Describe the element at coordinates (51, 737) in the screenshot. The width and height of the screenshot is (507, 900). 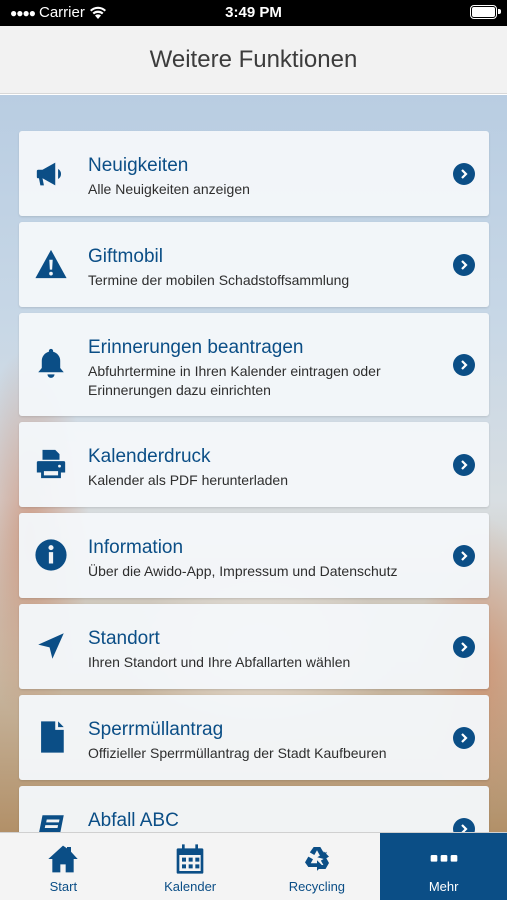
I see `document-icon` at that location.